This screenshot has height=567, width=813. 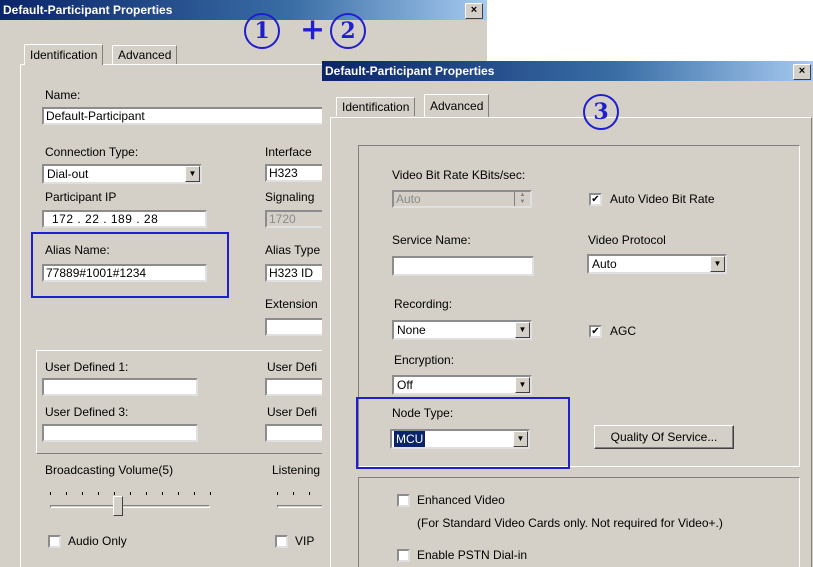 I want to click on video-protocol-value: Auto, so click(x=604, y=264).